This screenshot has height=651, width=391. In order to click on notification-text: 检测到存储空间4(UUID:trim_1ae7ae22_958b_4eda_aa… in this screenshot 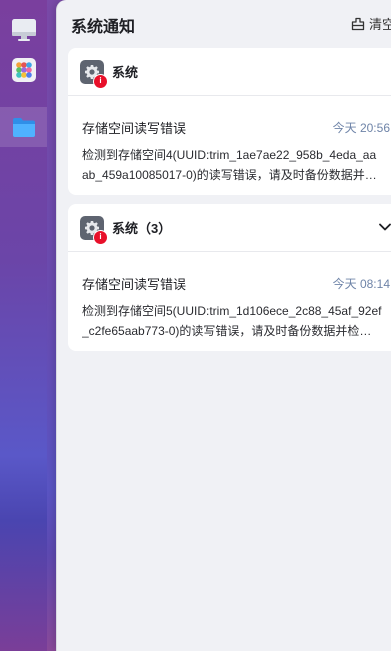, I will do `click(229, 165)`.